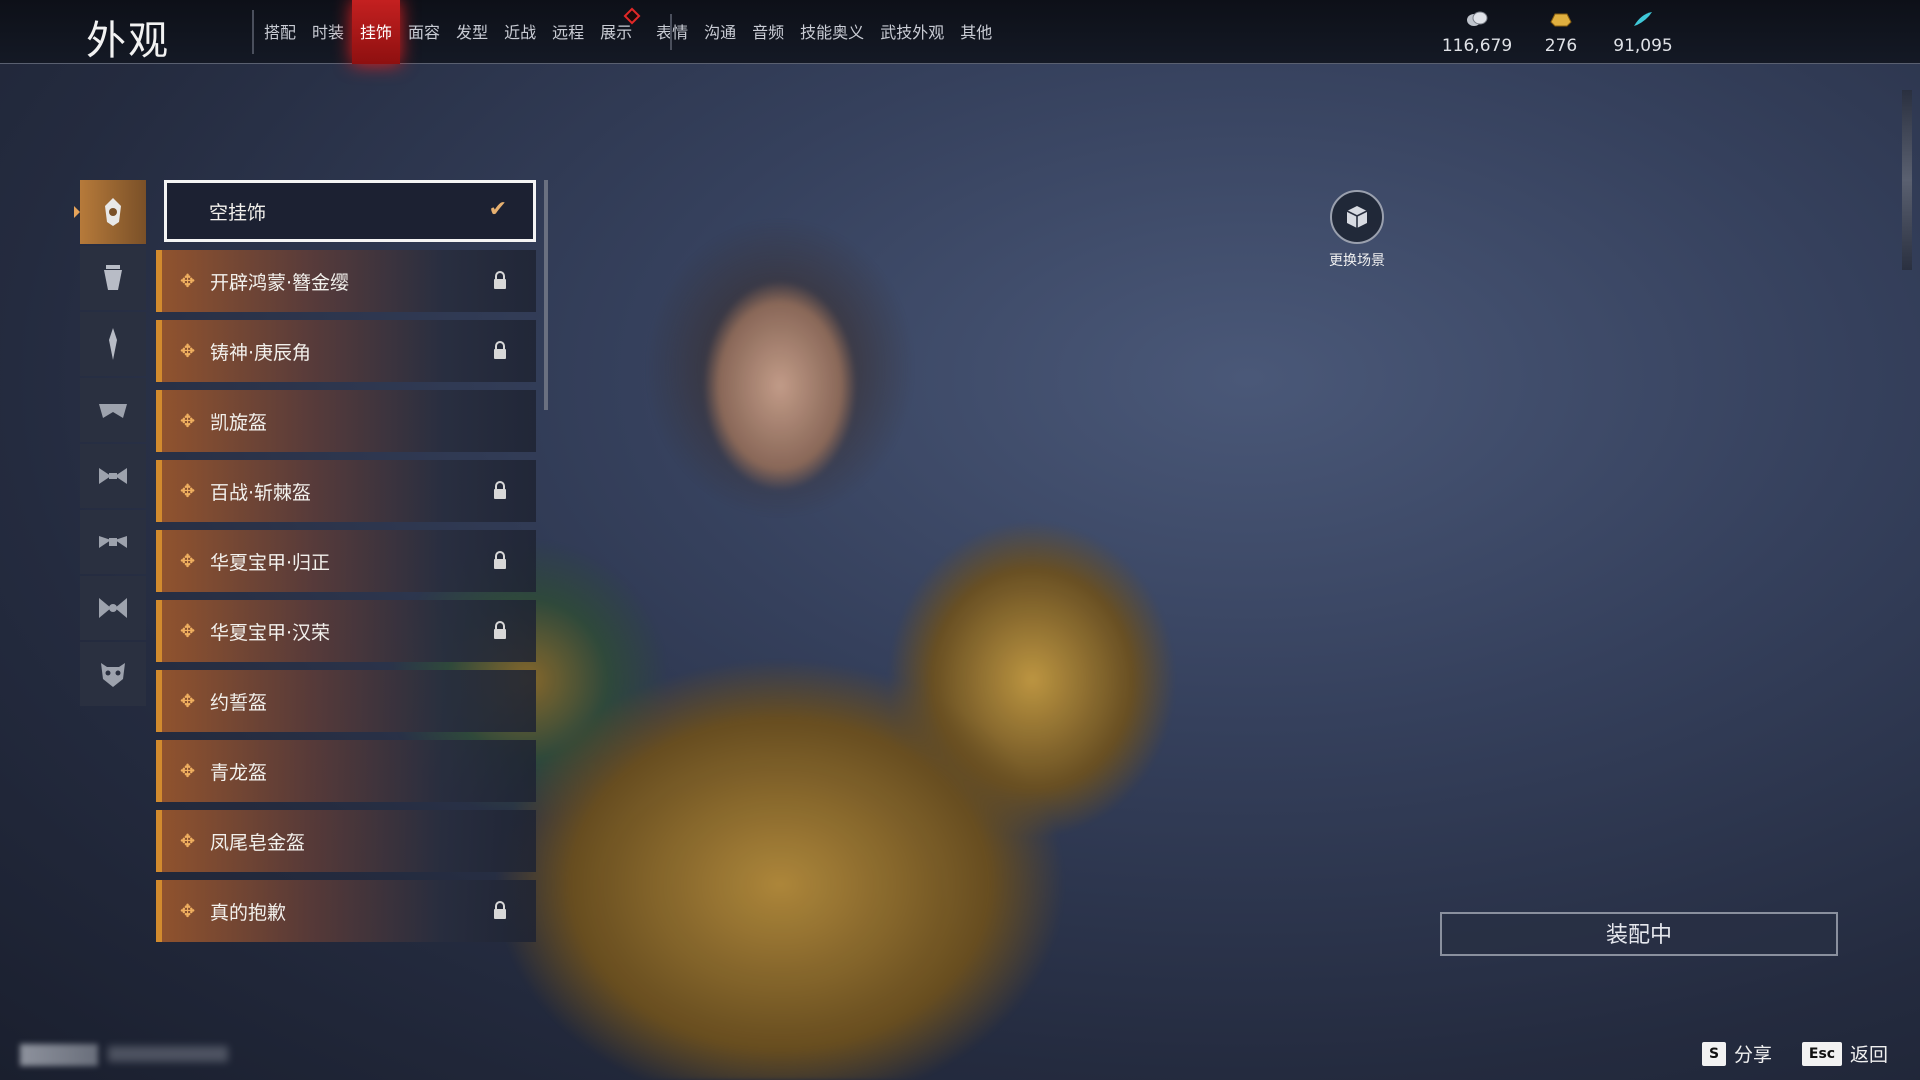  I want to click on tail-ornament-icon, so click(113, 608).